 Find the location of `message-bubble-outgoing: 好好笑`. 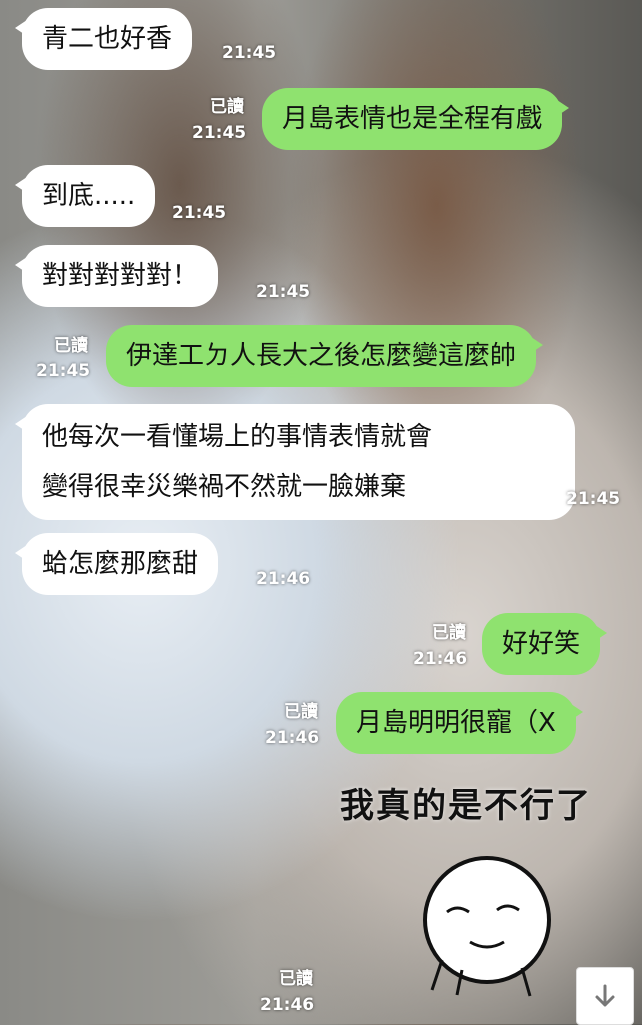

message-bubble-outgoing: 好好笑 is located at coordinates (545, 644).